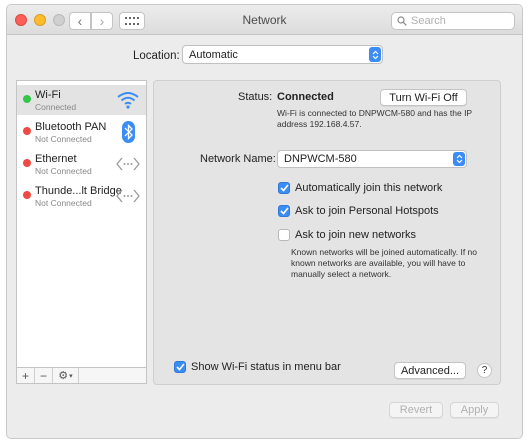 This screenshot has height=443, width=529. Describe the element at coordinates (402, 21) in the screenshot. I see `search-icon` at that location.